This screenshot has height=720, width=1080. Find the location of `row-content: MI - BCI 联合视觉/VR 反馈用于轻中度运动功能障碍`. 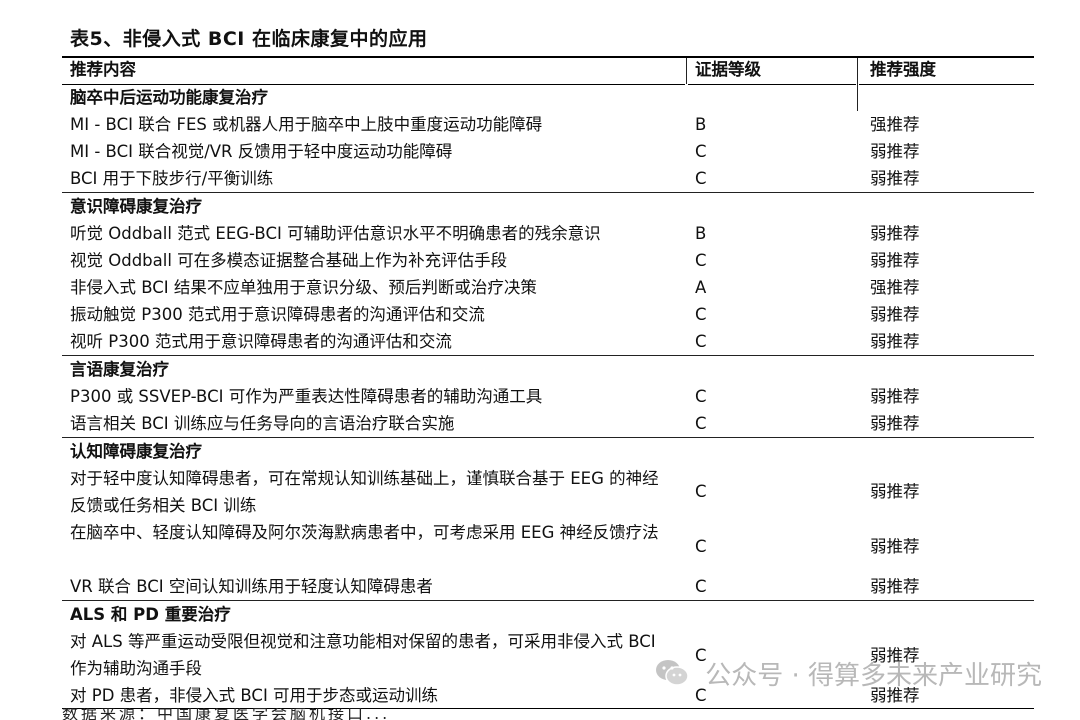

row-content: MI - BCI 联合视觉/VR 反馈用于轻中度运动功能障碍 is located at coordinates (261, 151).